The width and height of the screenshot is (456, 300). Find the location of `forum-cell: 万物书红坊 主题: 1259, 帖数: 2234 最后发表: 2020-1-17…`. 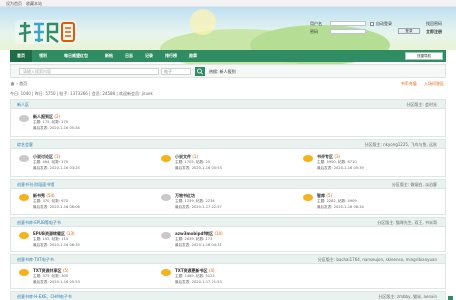

forum-cell: 万物书红坊 主题: 1259, 帖数: 2234 最后发表: 2020-1-17… is located at coordinates (231, 203).